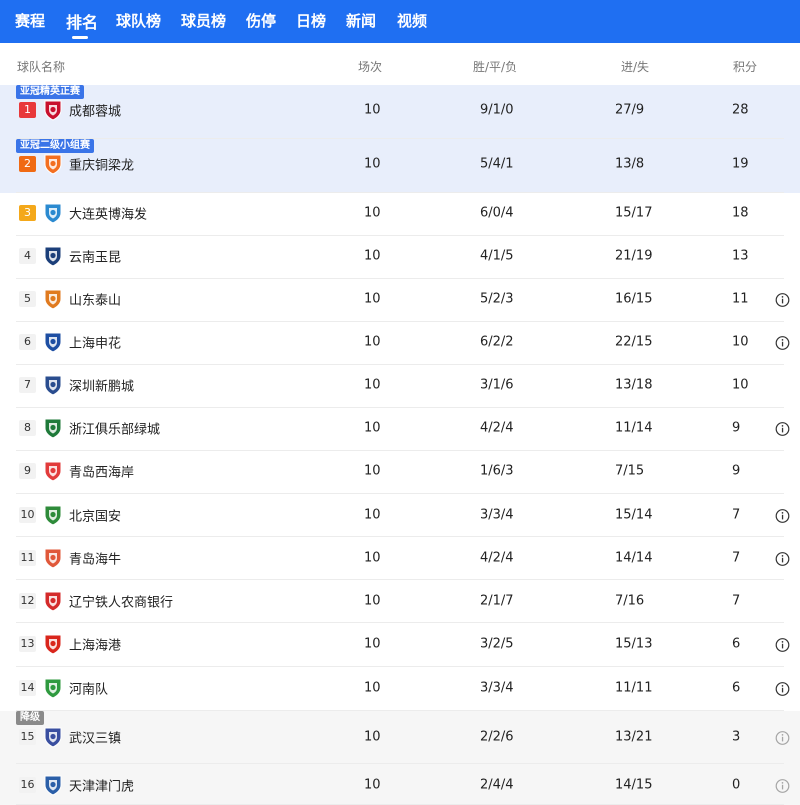  I want to click on team-name: 深圳新鹏城, so click(101, 385).